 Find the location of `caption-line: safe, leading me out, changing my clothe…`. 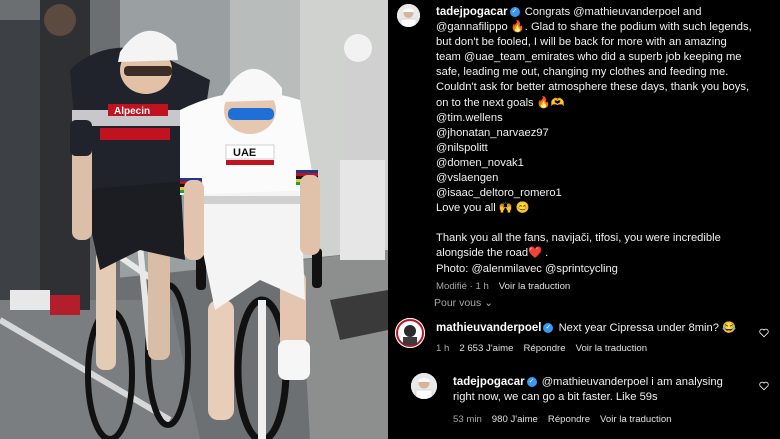

caption-line: safe, leading me out, changing my clothe… is located at coordinates (582, 72).